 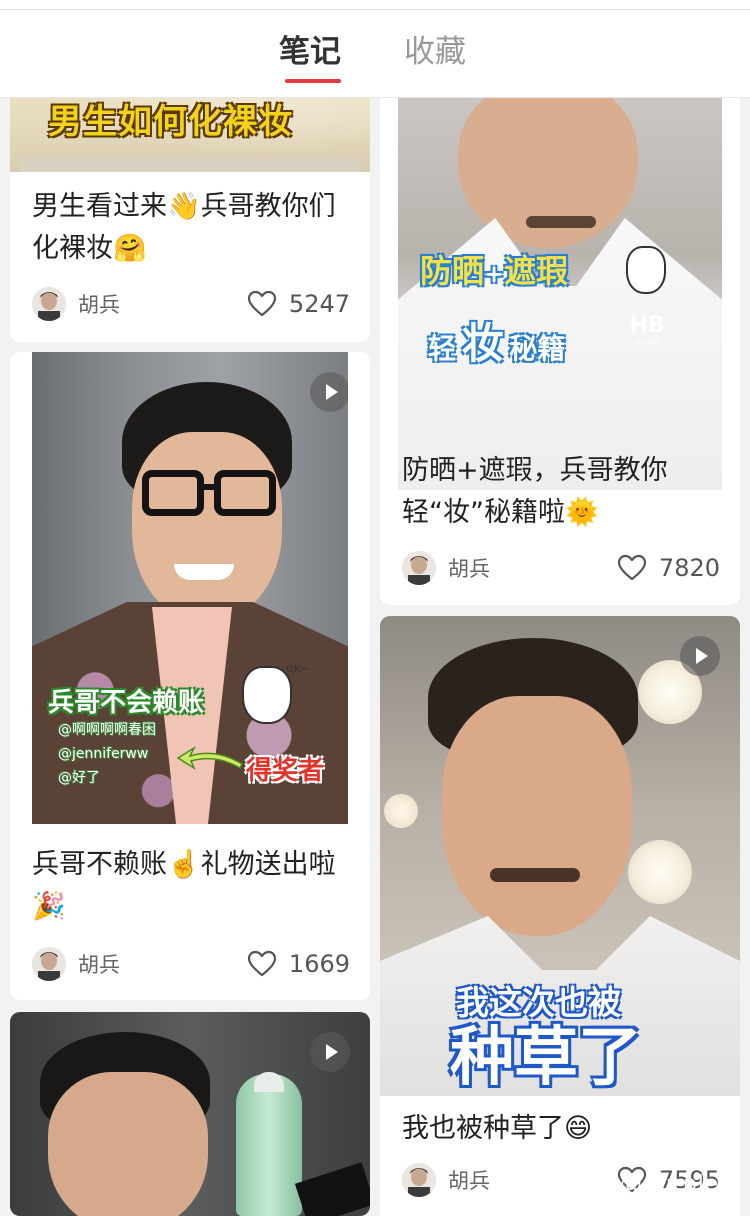 I want to click on hb-logo: HB HU BING, so click(x=647, y=330).